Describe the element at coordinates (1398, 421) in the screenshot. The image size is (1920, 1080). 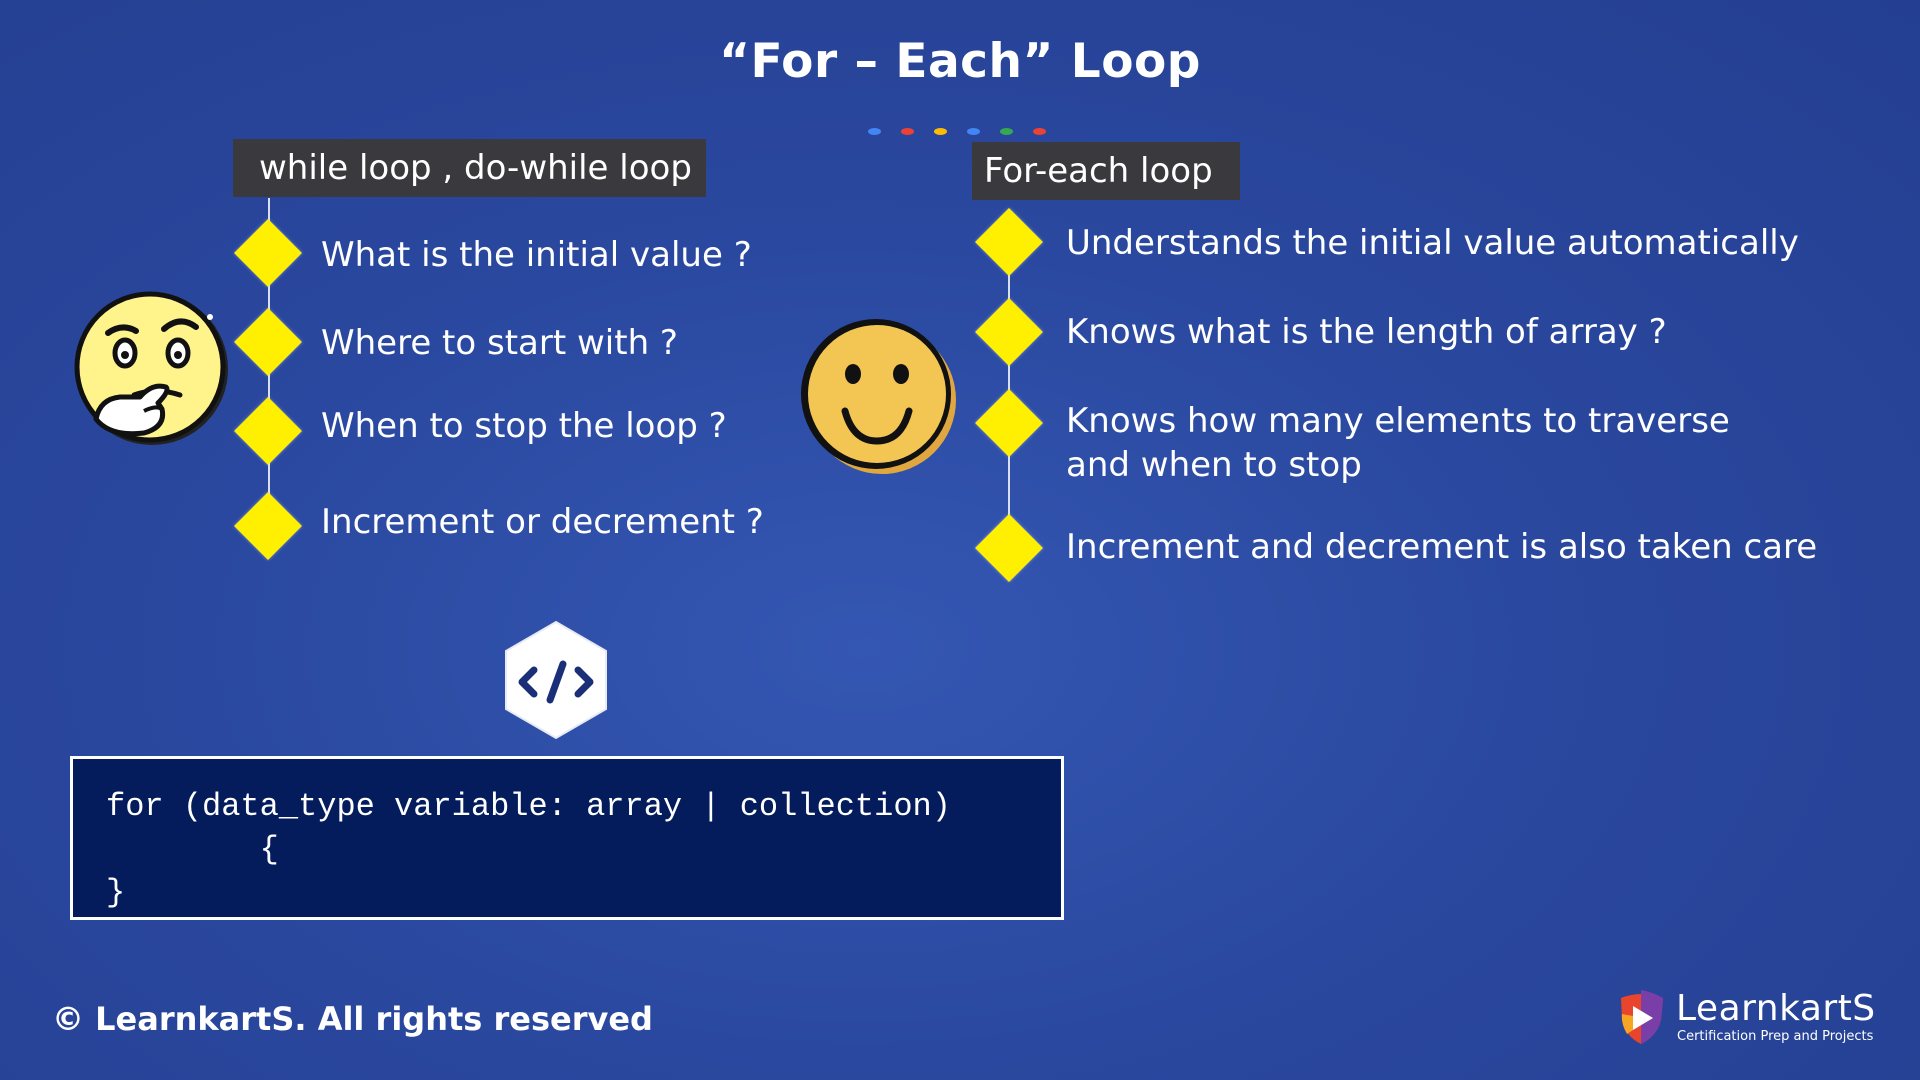
I see `right-item-3-line-1: Knows how many elements to traverse` at that location.